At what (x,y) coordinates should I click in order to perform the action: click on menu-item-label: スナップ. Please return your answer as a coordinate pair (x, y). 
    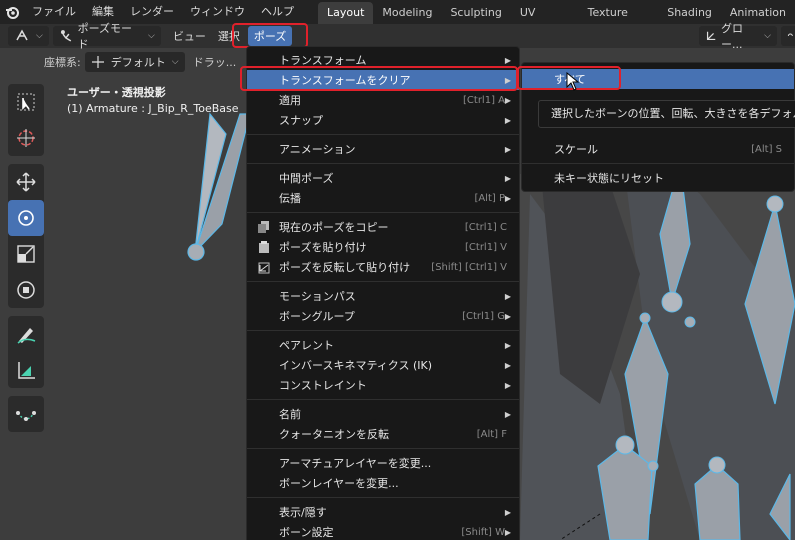
    Looking at the image, I should click on (301, 120).